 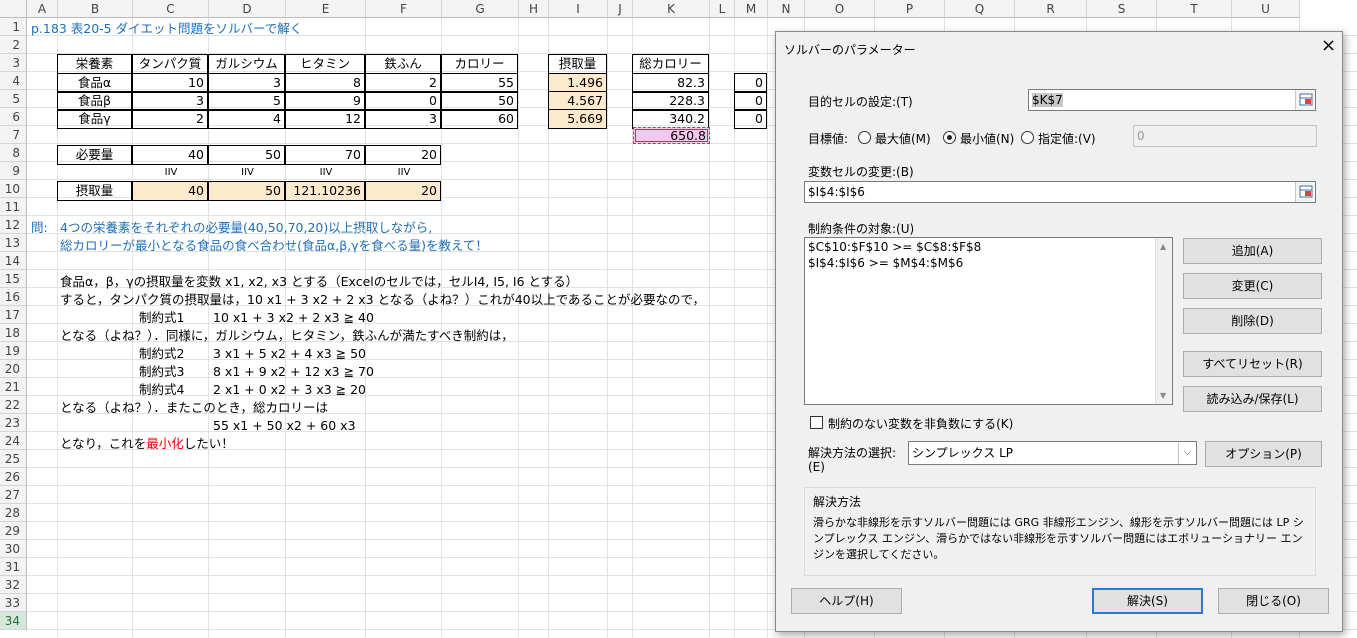 What do you see at coordinates (13, 441) in the screenshot?
I see `row-header: 24` at bounding box center [13, 441].